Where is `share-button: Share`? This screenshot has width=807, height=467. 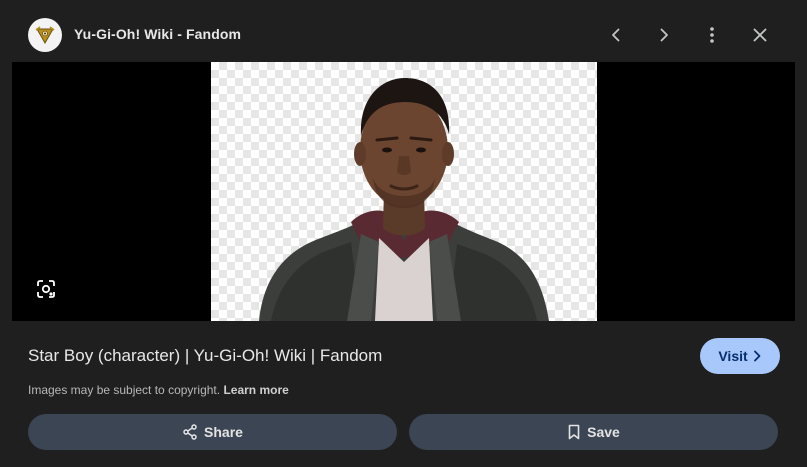
share-button: Share is located at coordinates (212, 432).